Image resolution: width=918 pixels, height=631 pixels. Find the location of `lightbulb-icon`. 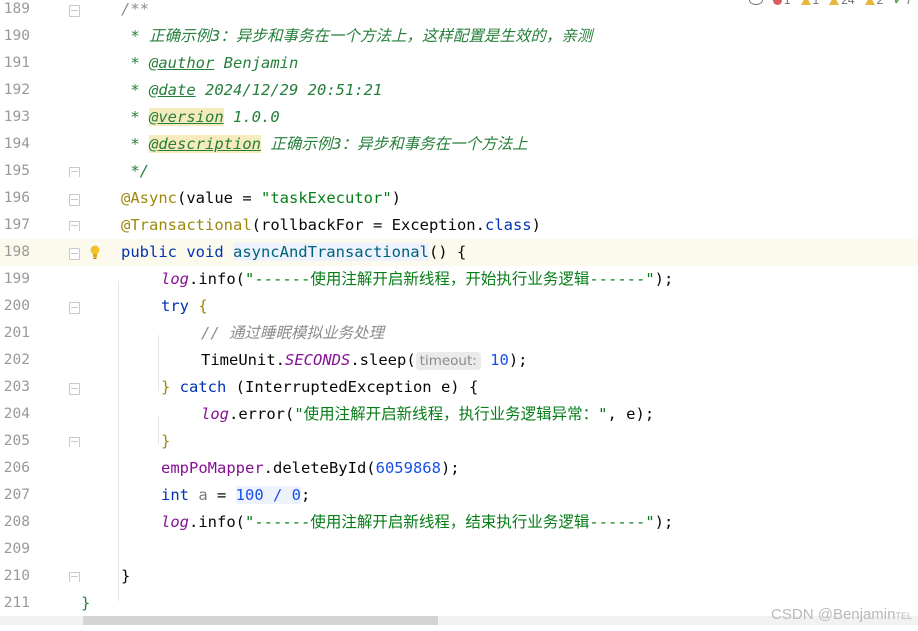

lightbulb-icon is located at coordinates (95, 252).